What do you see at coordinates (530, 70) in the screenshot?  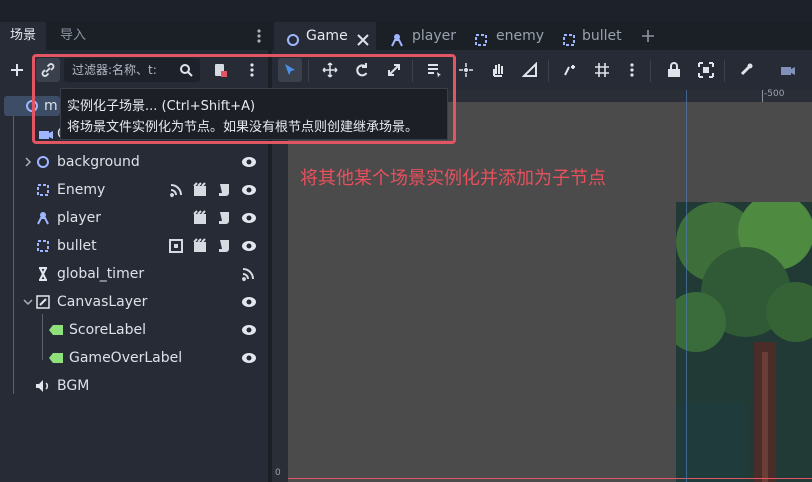 I see `ruler-icon` at bounding box center [530, 70].